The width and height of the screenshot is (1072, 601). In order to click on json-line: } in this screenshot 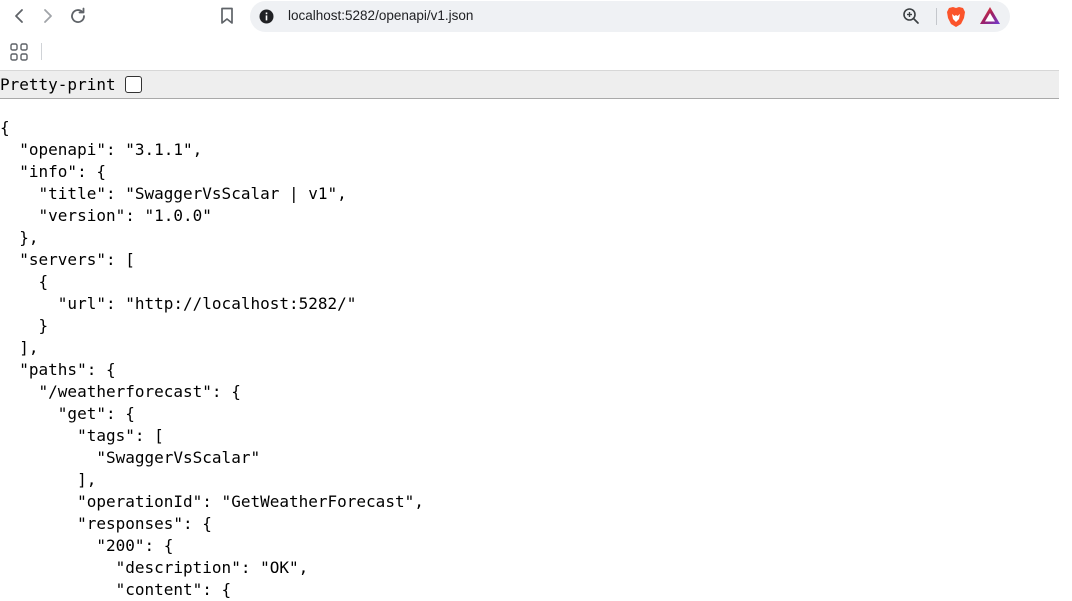, I will do `click(24, 325)`.